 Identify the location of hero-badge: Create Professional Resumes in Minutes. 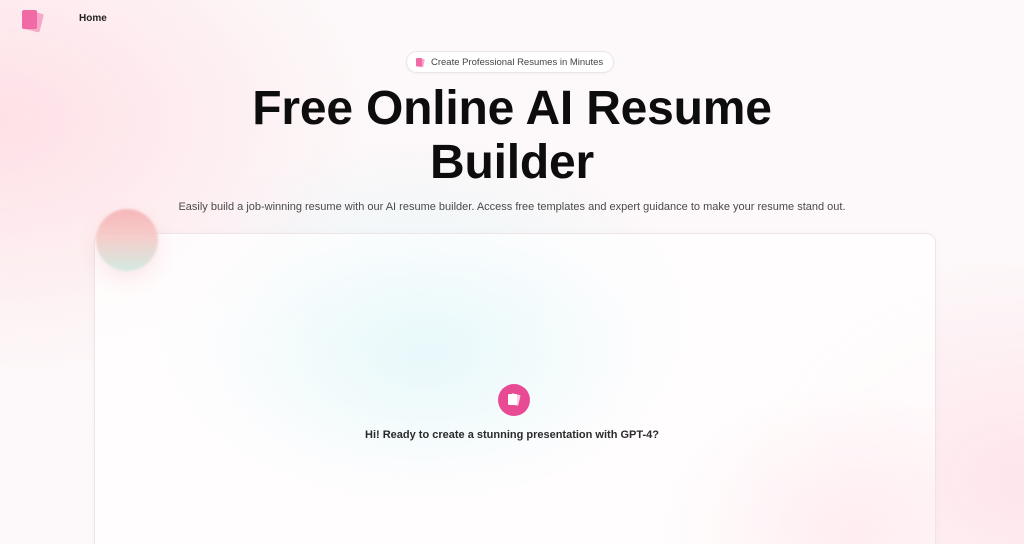
(510, 62).